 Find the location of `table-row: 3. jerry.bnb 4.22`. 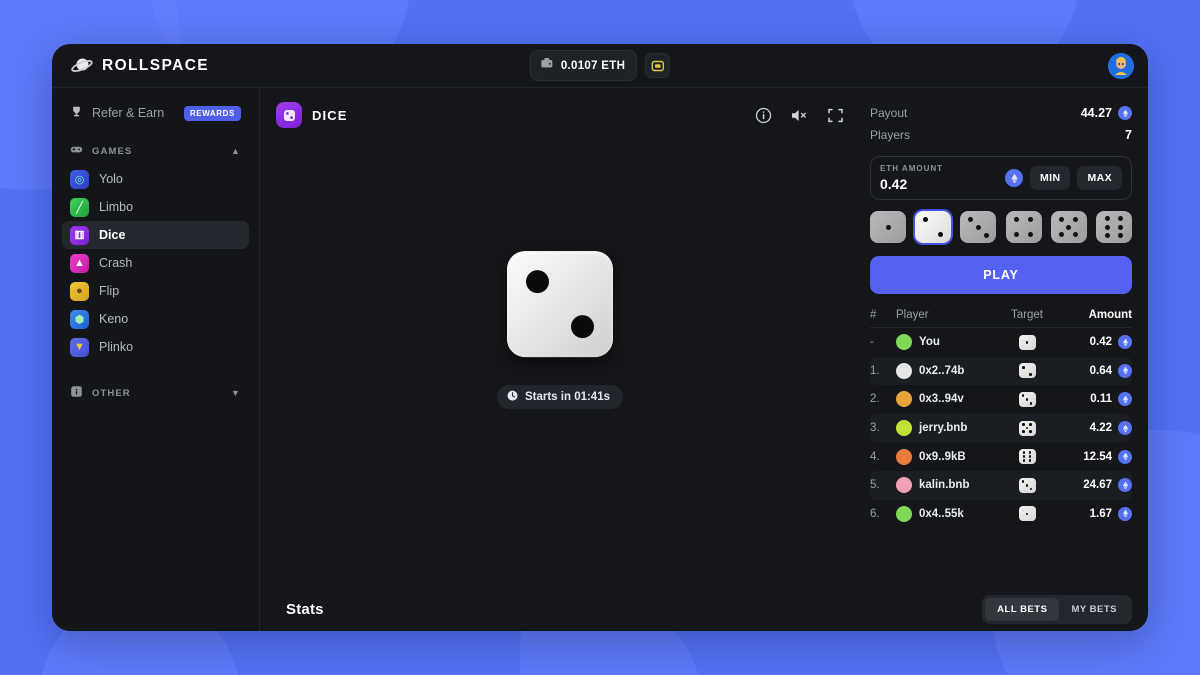

table-row: 3. jerry.bnb 4.22 is located at coordinates (1001, 428).